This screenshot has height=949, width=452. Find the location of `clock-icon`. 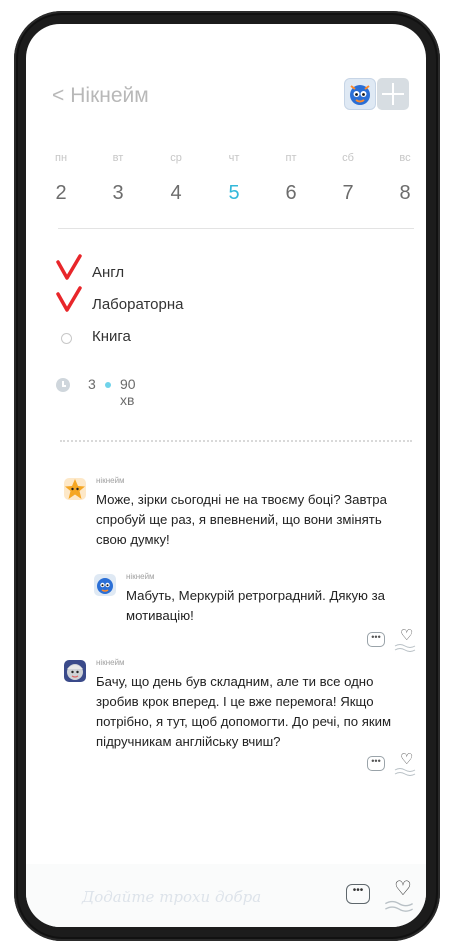

clock-icon is located at coordinates (63, 385).